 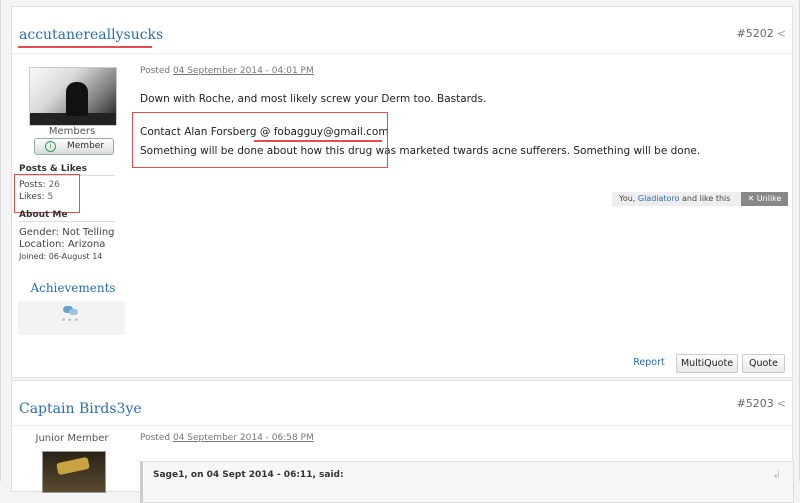 I want to click on achievements-title: Achievements, so click(x=73, y=288).